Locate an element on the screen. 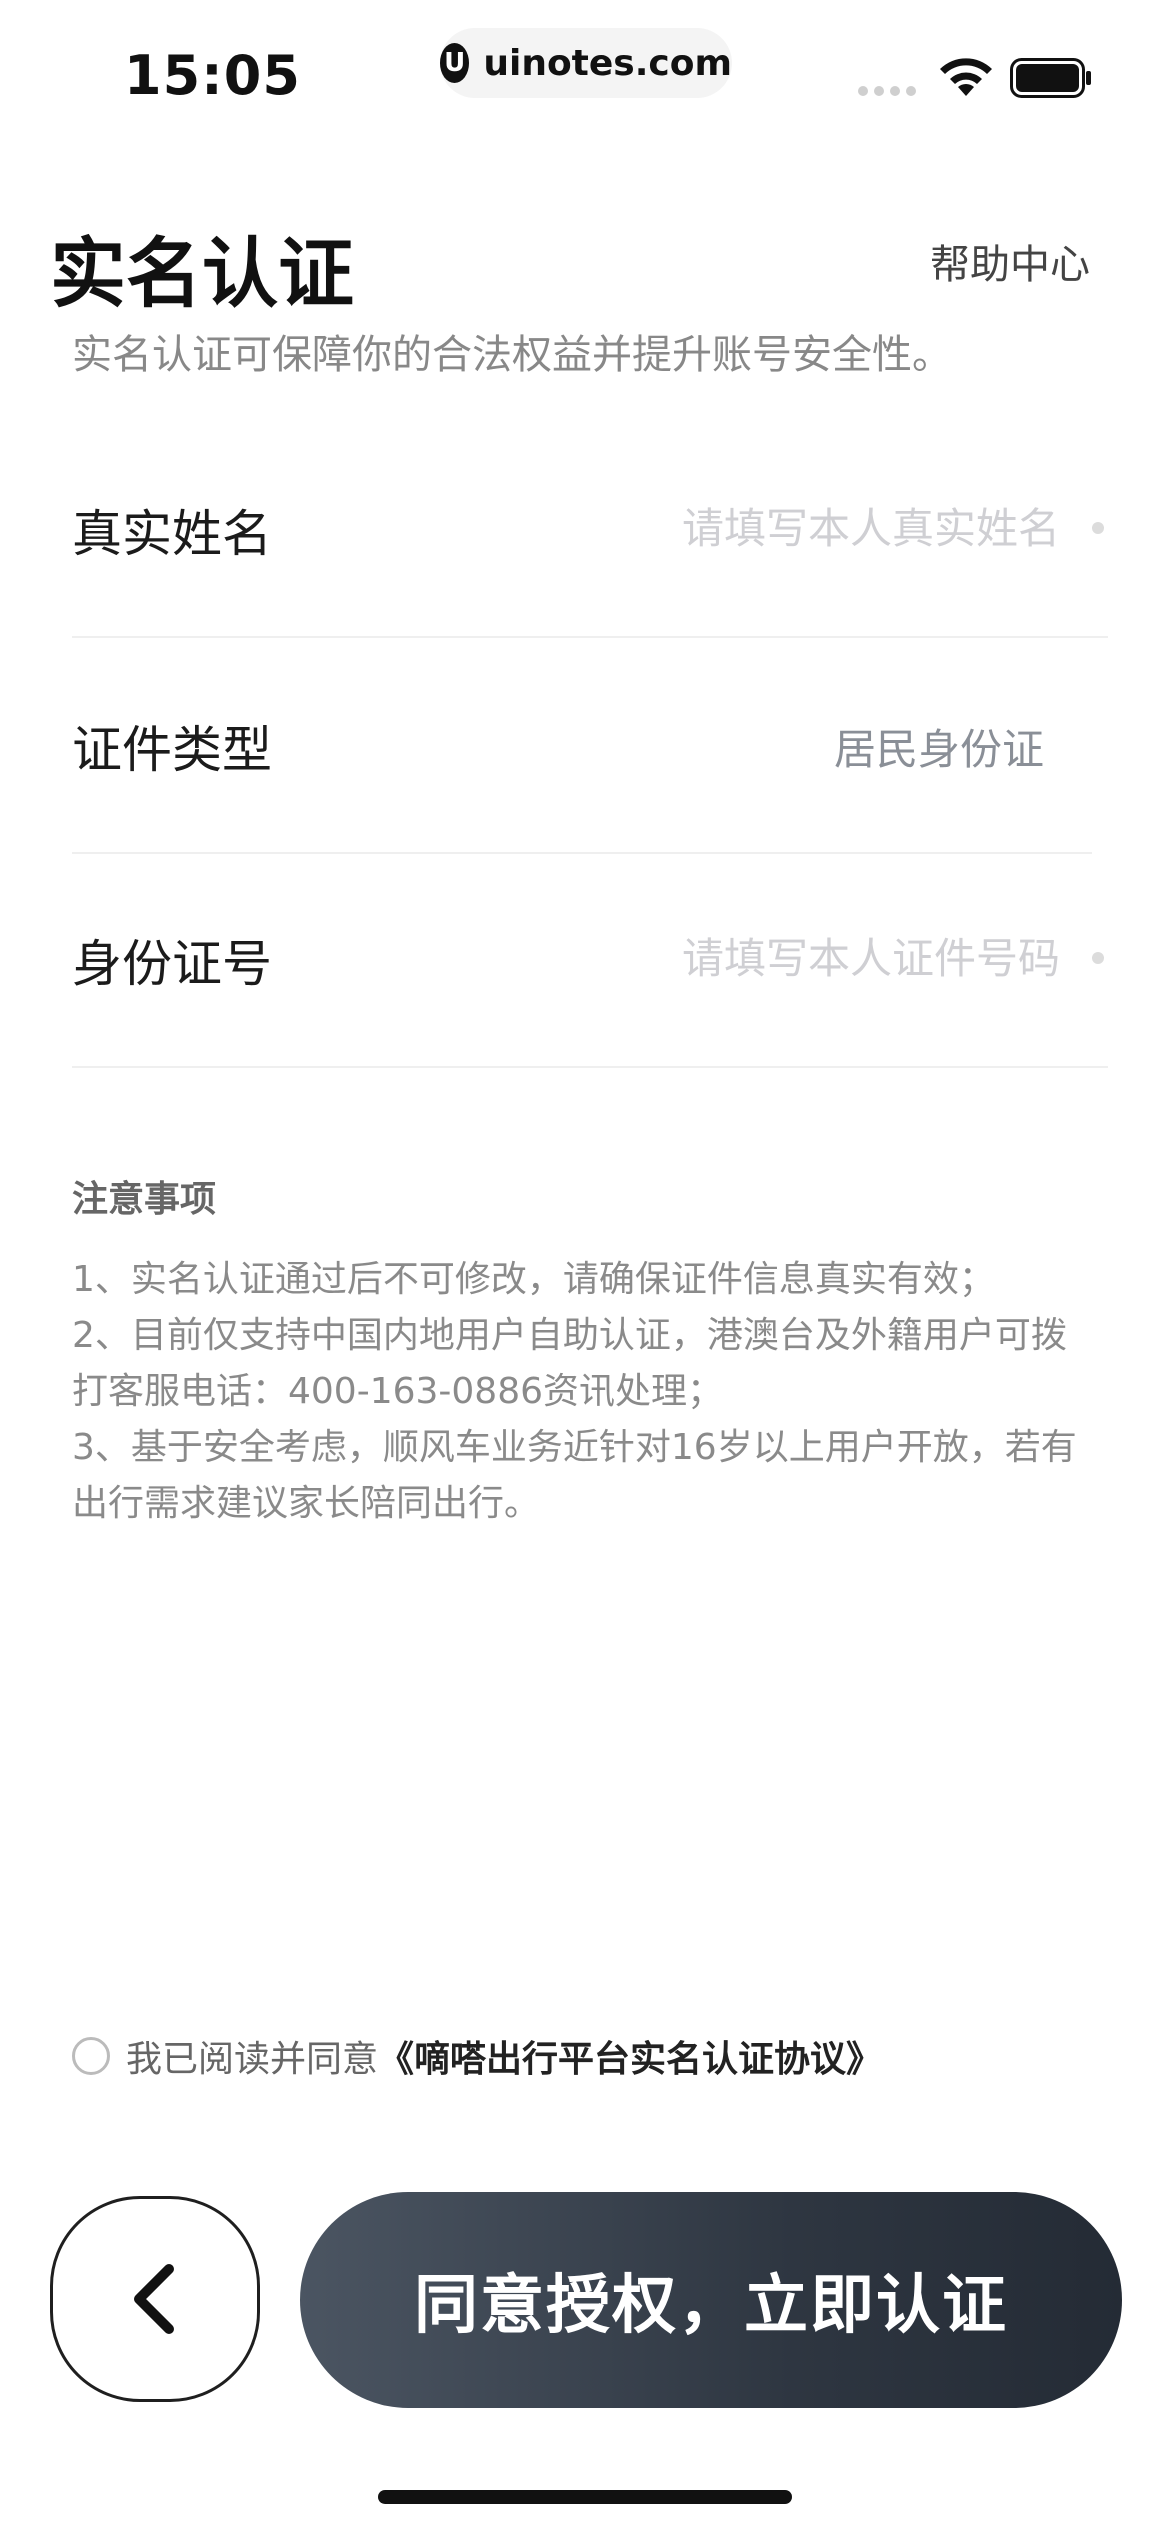 This screenshot has width=1170, height=2532. id-type-label: 证件类型 is located at coordinates (172, 750).